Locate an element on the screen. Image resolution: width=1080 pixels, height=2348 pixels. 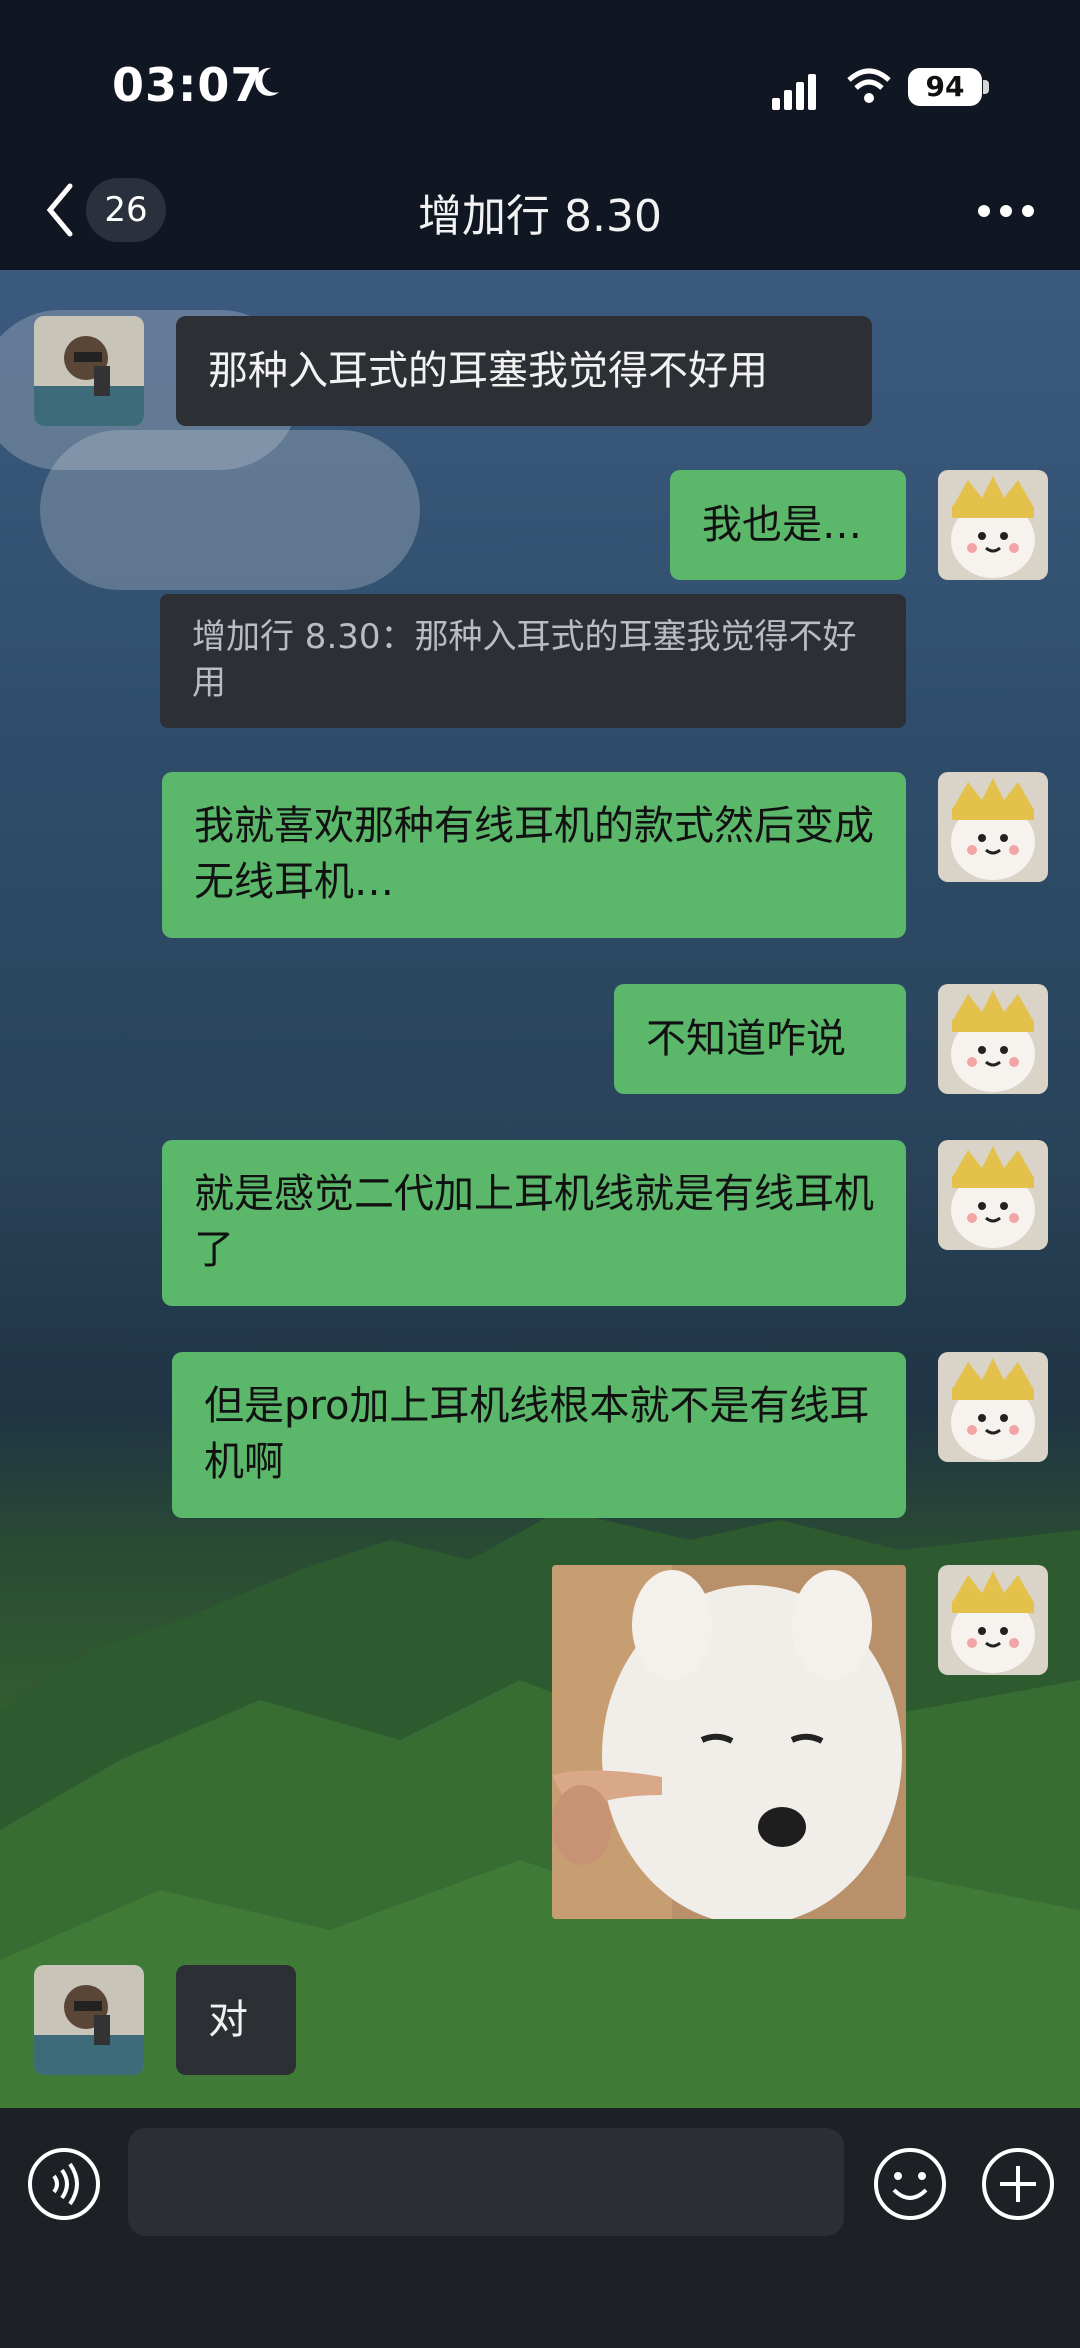
status-time: 03:07 is located at coordinates (188, 85).